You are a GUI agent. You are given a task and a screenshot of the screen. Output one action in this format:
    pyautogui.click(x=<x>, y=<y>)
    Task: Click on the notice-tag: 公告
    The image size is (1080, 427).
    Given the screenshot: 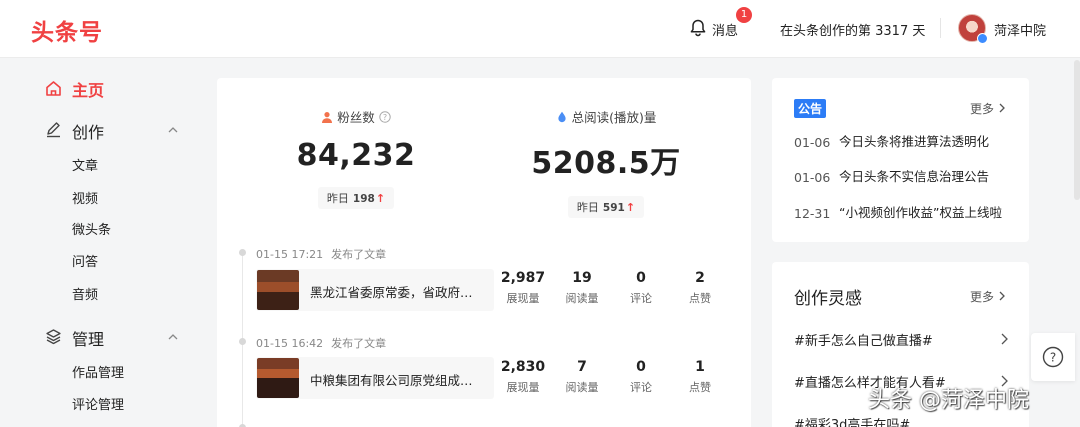 What is the action you would take?
    pyautogui.click(x=810, y=108)
    